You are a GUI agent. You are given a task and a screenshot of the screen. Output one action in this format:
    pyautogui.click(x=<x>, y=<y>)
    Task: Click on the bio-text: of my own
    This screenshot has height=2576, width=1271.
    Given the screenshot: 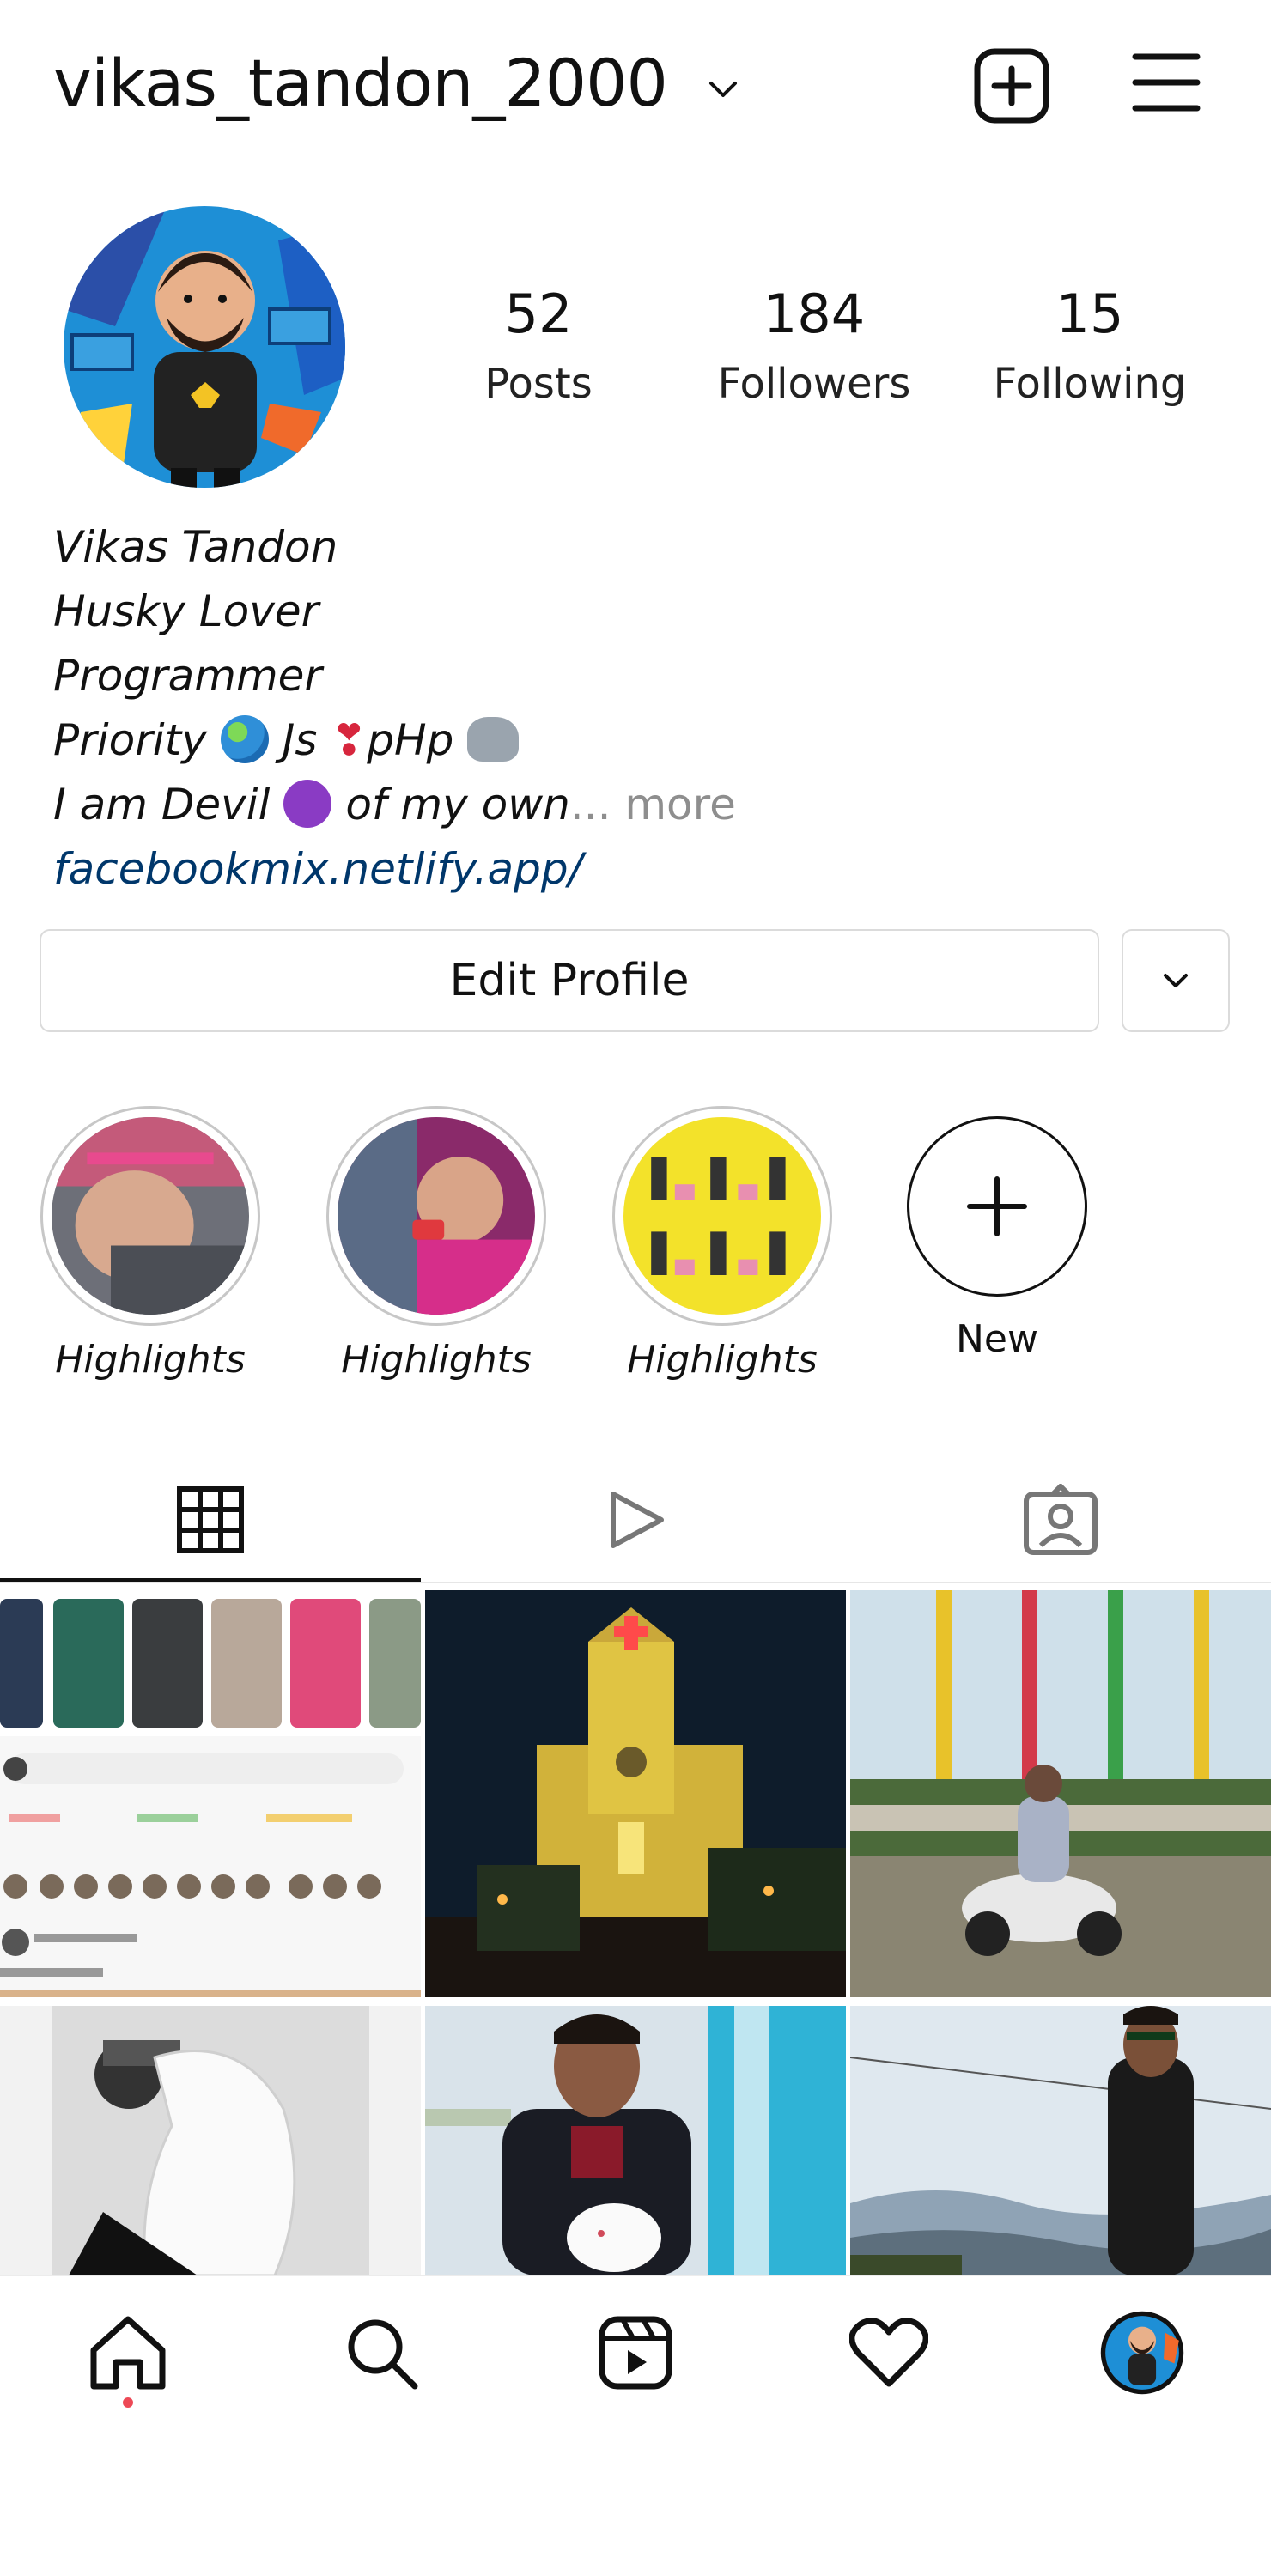 What is the action you would take?
    pyautogui.click(x=458, y=804)
    